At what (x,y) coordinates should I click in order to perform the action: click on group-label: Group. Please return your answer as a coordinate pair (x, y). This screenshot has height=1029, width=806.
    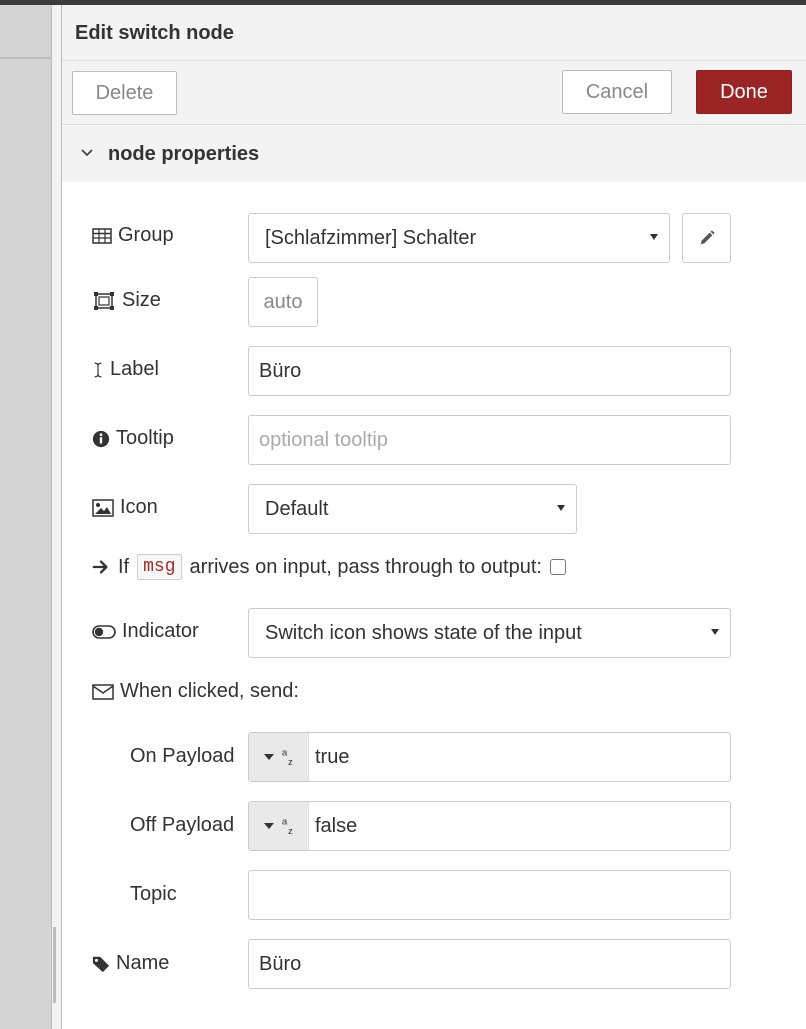
    Looking at the image, I should click on (133, 235).